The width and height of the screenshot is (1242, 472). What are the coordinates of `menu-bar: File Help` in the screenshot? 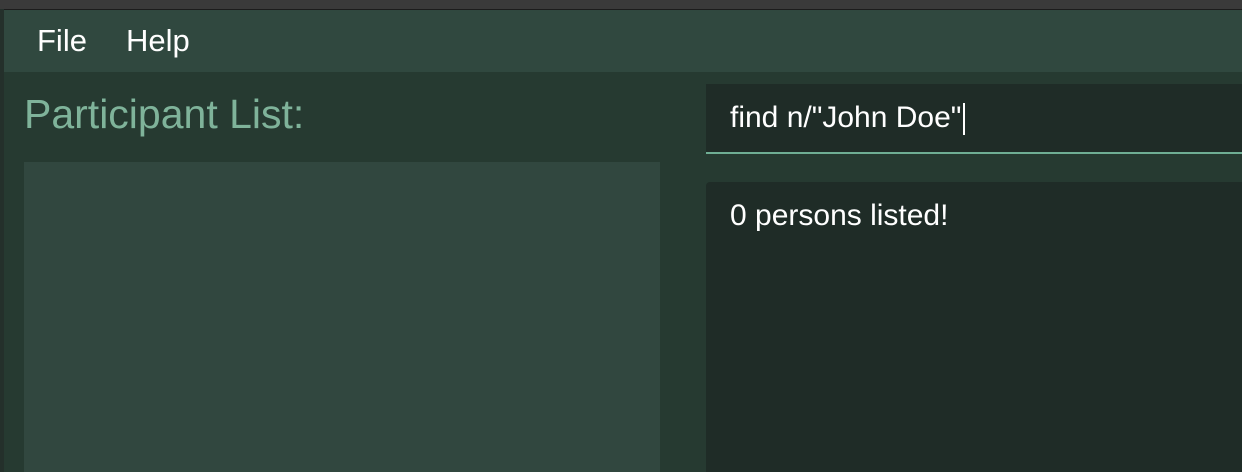 It's located at (623, 41).